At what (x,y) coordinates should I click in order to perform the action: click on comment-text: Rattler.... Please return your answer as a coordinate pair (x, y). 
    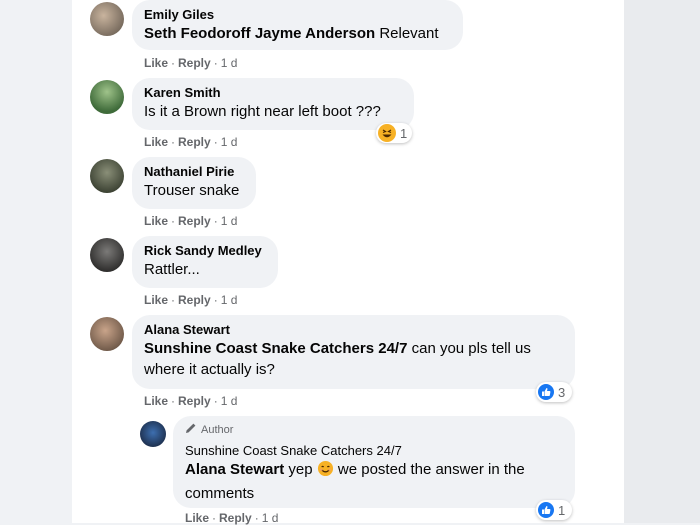
    Looking at the image, I should click on (172, 269).